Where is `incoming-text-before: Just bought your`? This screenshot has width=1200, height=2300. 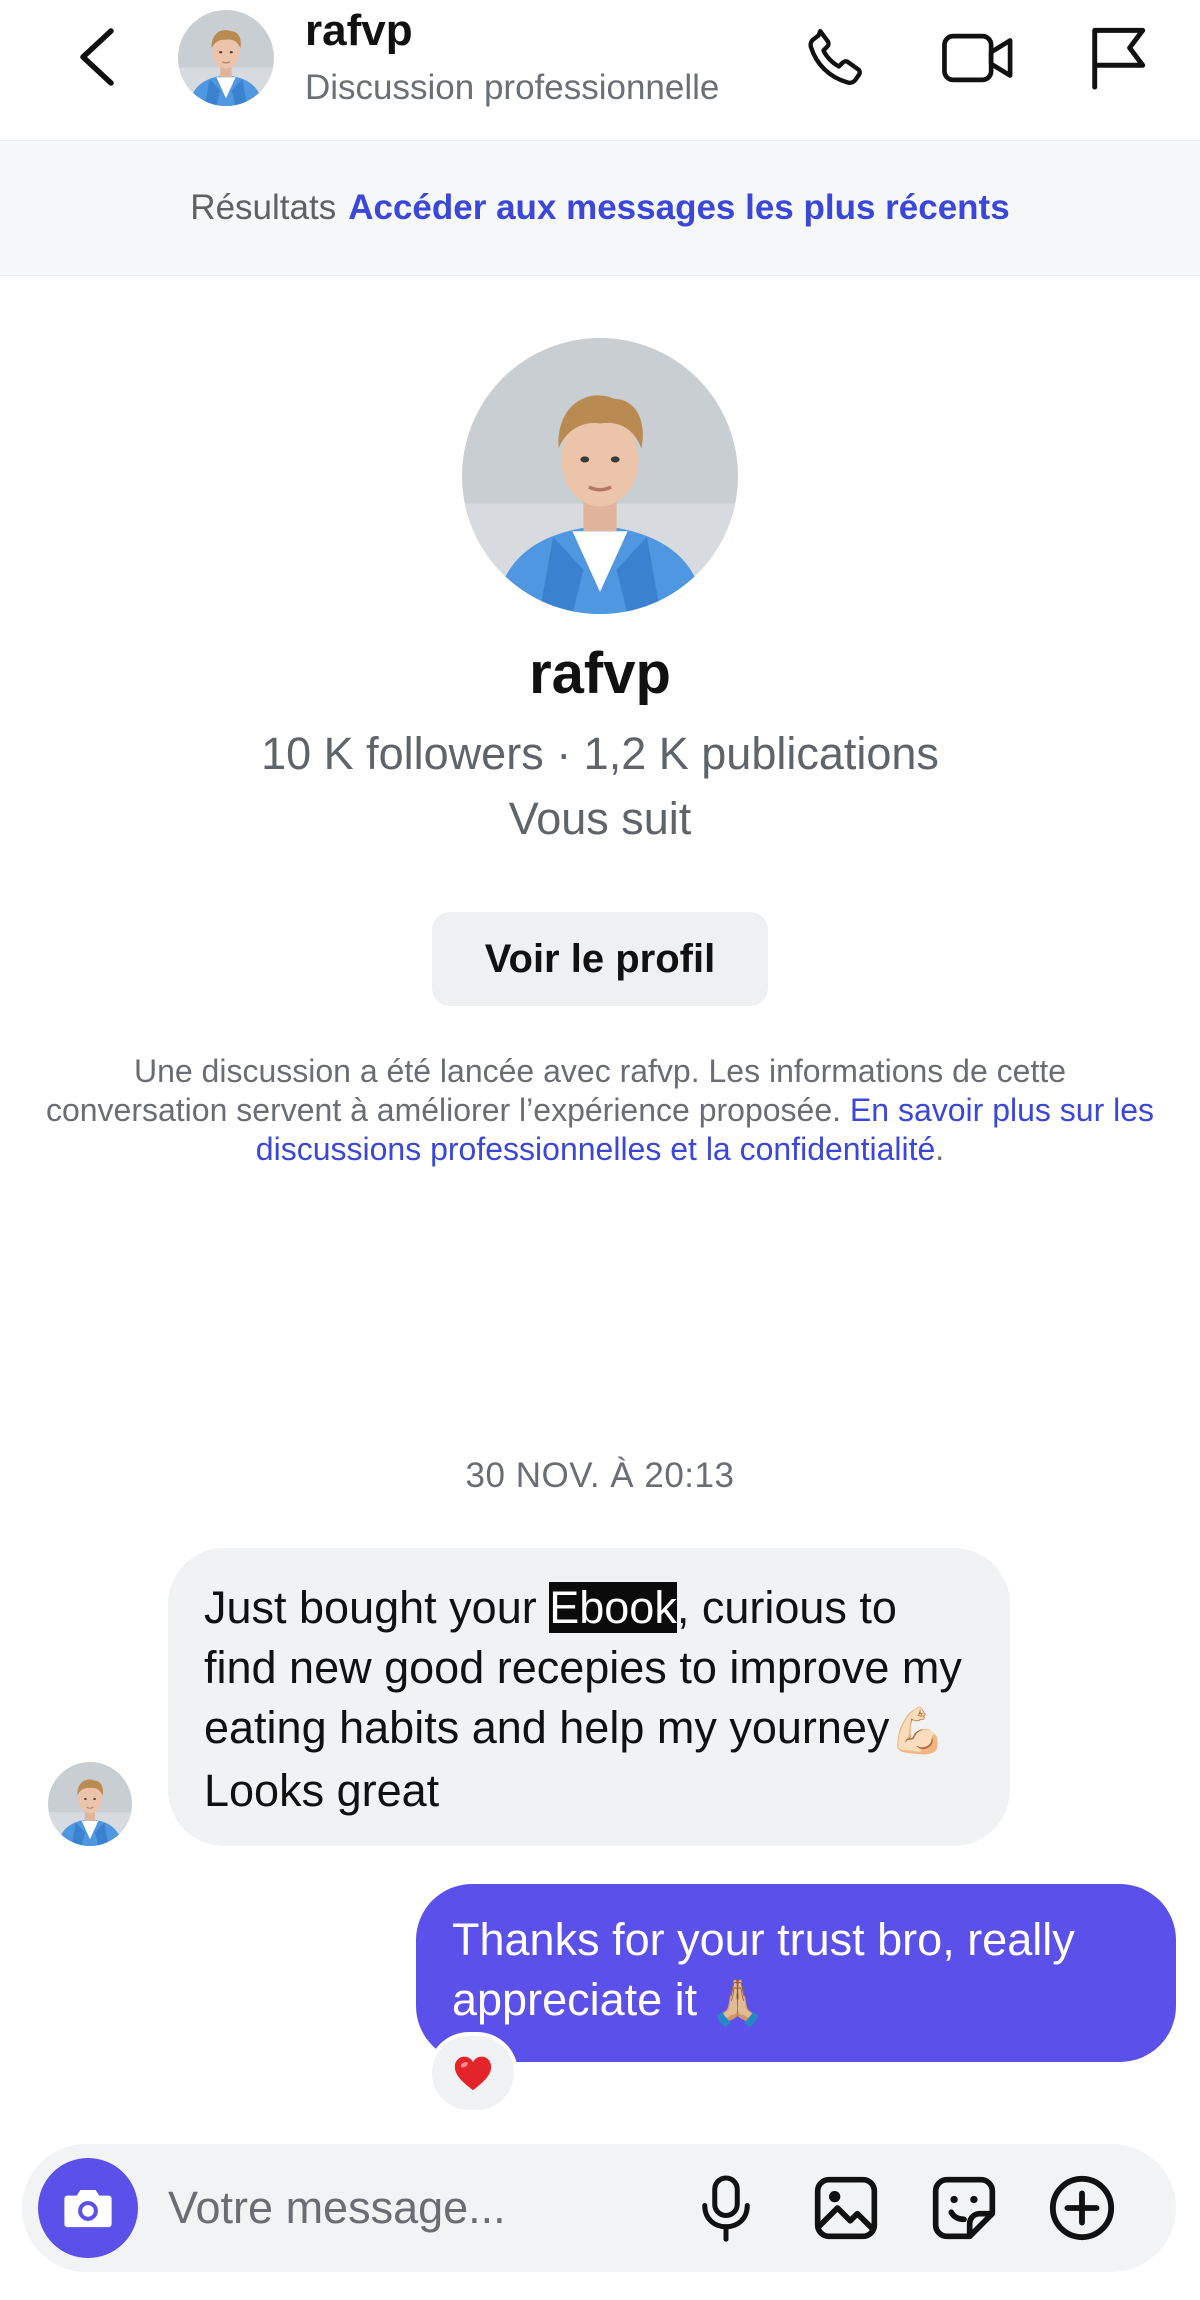
incoming-text-before: Just bought your is located at coordinates (377, 1607).